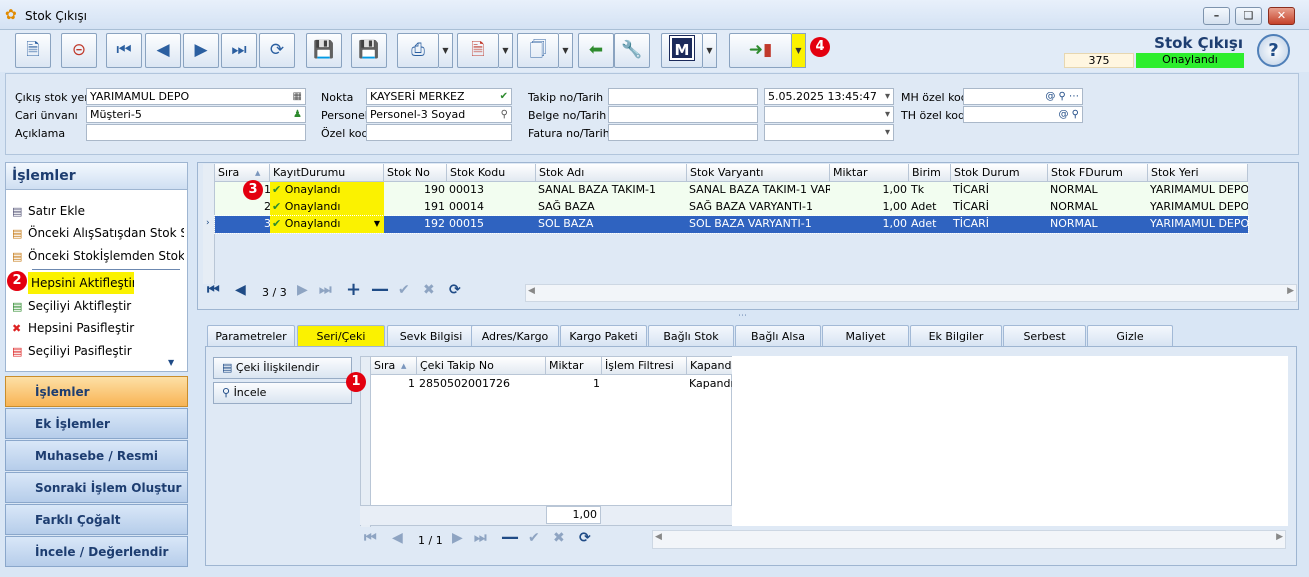  I want to click on tab-parametreler: Parametreler, so click(251, 336).